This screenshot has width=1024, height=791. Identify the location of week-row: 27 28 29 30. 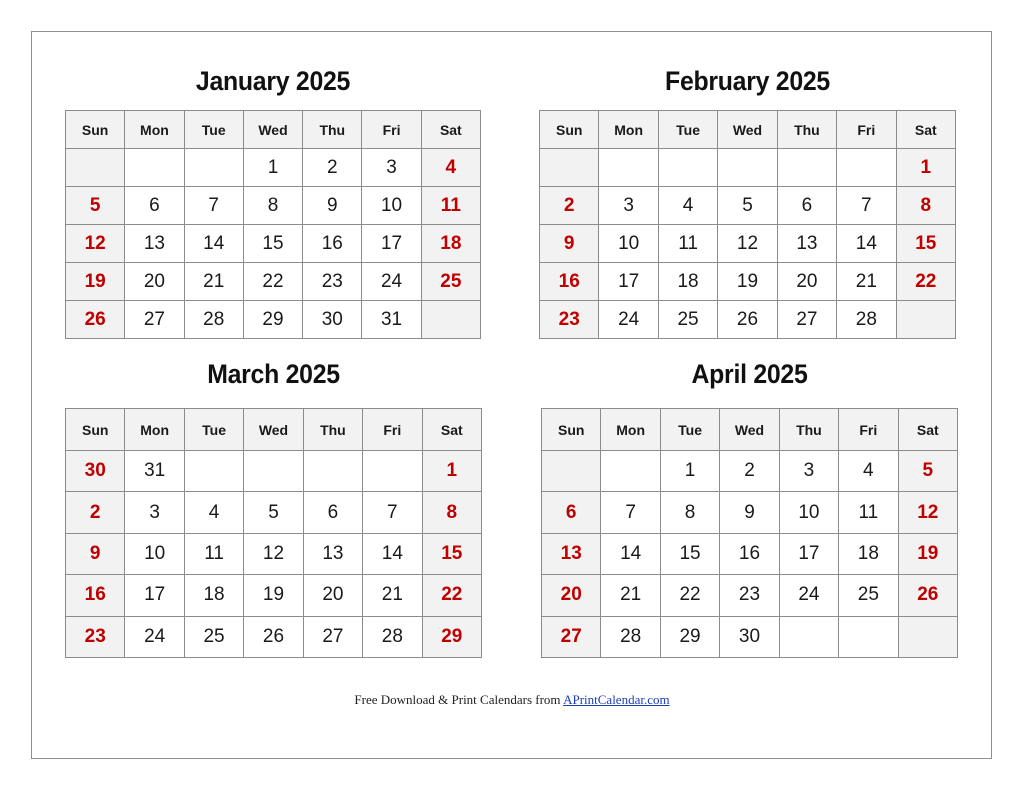
(749, 636).